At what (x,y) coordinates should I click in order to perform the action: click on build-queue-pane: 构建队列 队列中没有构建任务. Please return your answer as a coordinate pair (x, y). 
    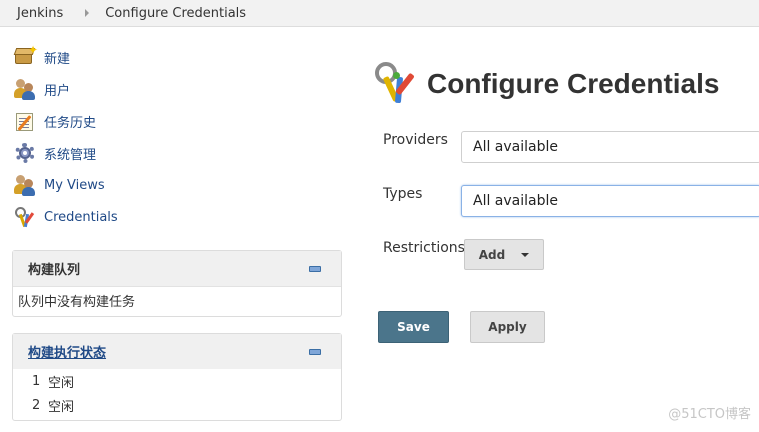
    Looking at the image, I should click on (177, 283).